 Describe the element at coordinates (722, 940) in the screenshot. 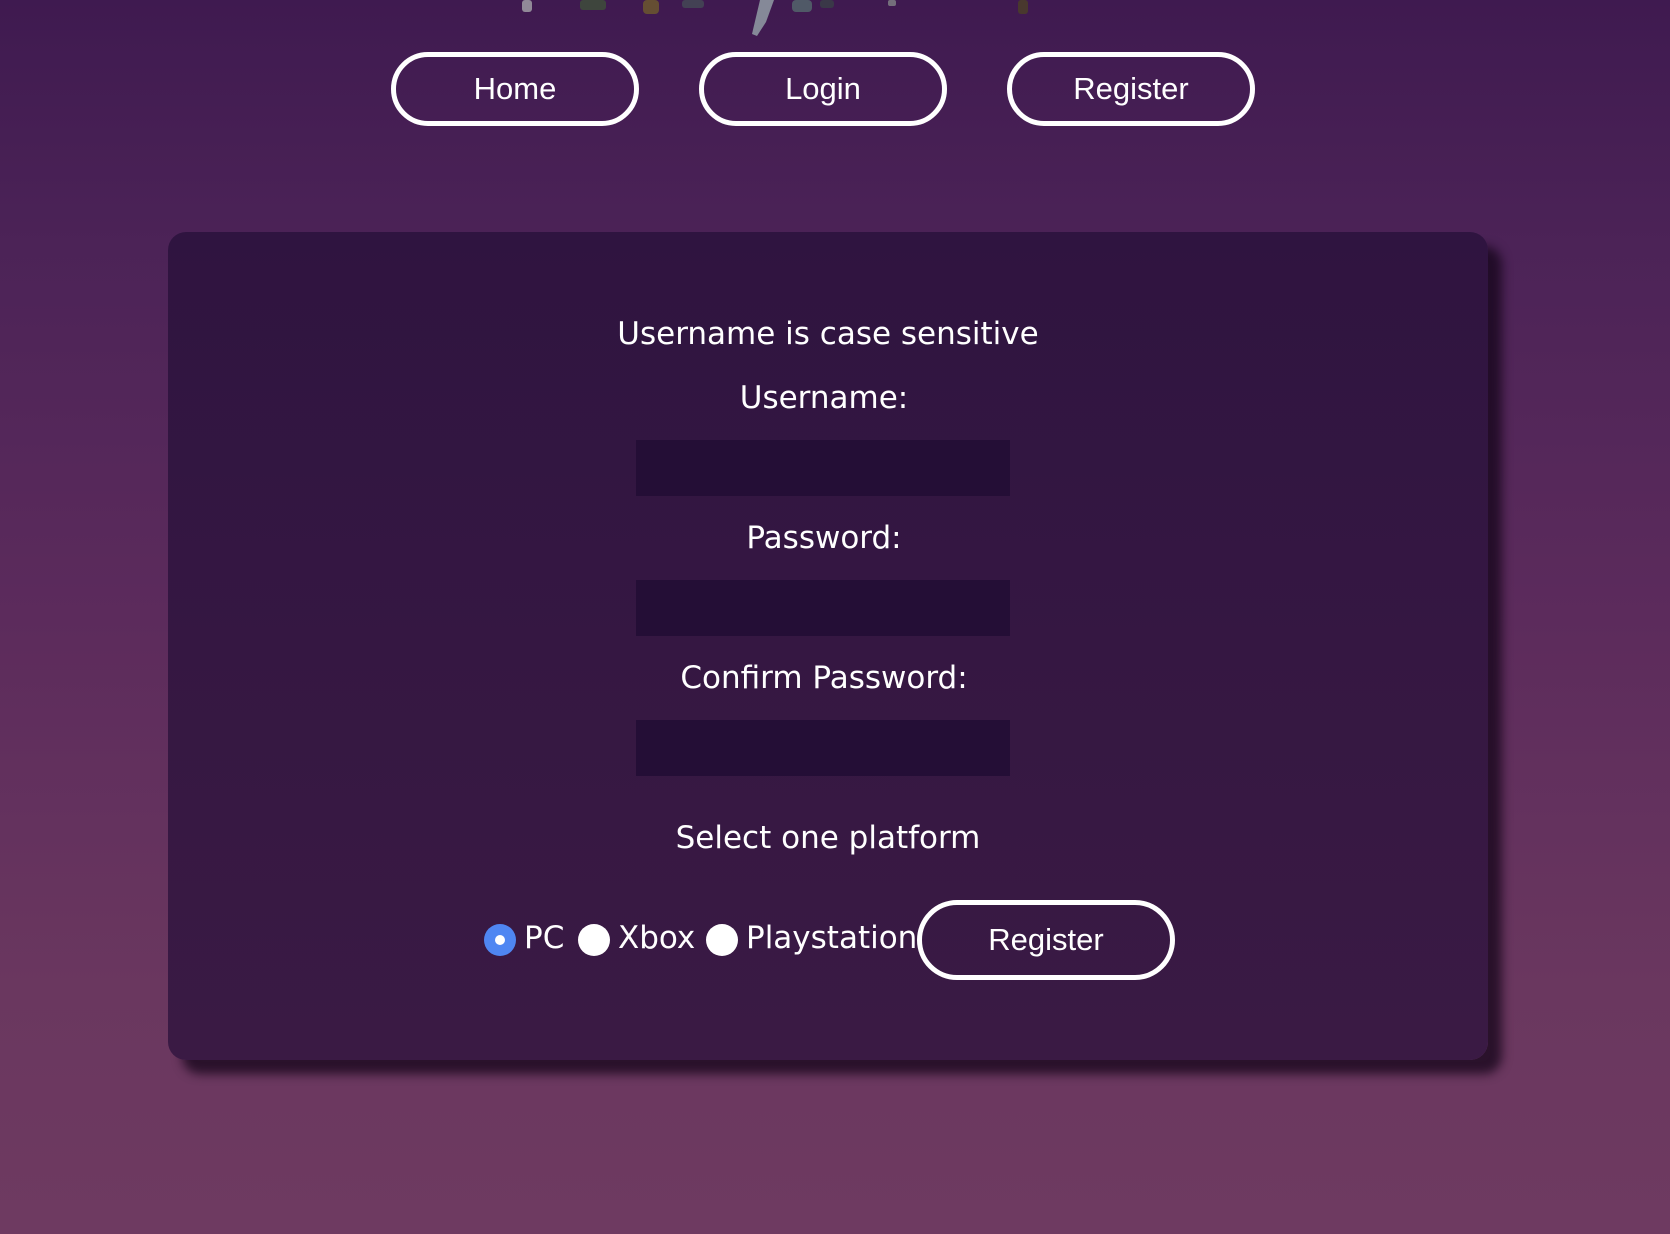

I see `playstation-radio` at that location.